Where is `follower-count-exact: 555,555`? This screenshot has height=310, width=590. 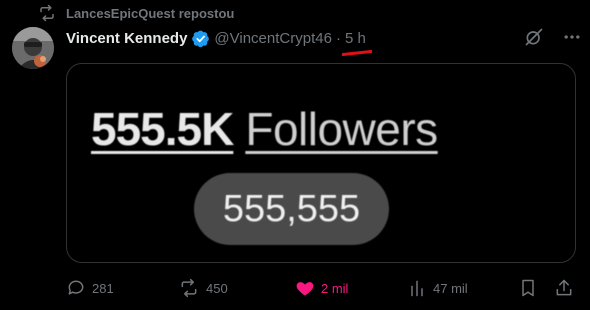 follower-count-exact: 555,555 is located at coordinates (291, 208).